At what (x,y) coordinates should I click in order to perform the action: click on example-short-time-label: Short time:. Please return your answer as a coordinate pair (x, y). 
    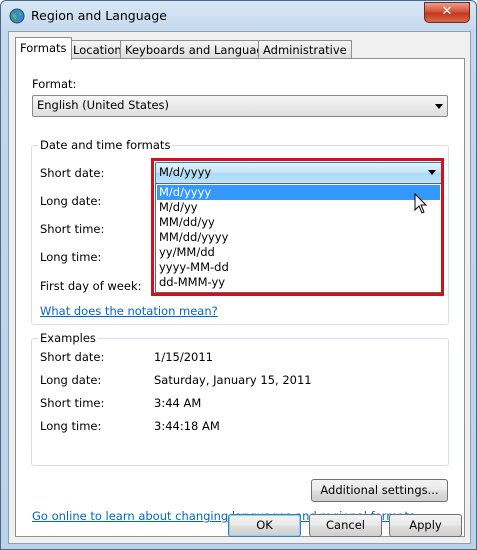
    Looking at the image, I should click on (72, 403).